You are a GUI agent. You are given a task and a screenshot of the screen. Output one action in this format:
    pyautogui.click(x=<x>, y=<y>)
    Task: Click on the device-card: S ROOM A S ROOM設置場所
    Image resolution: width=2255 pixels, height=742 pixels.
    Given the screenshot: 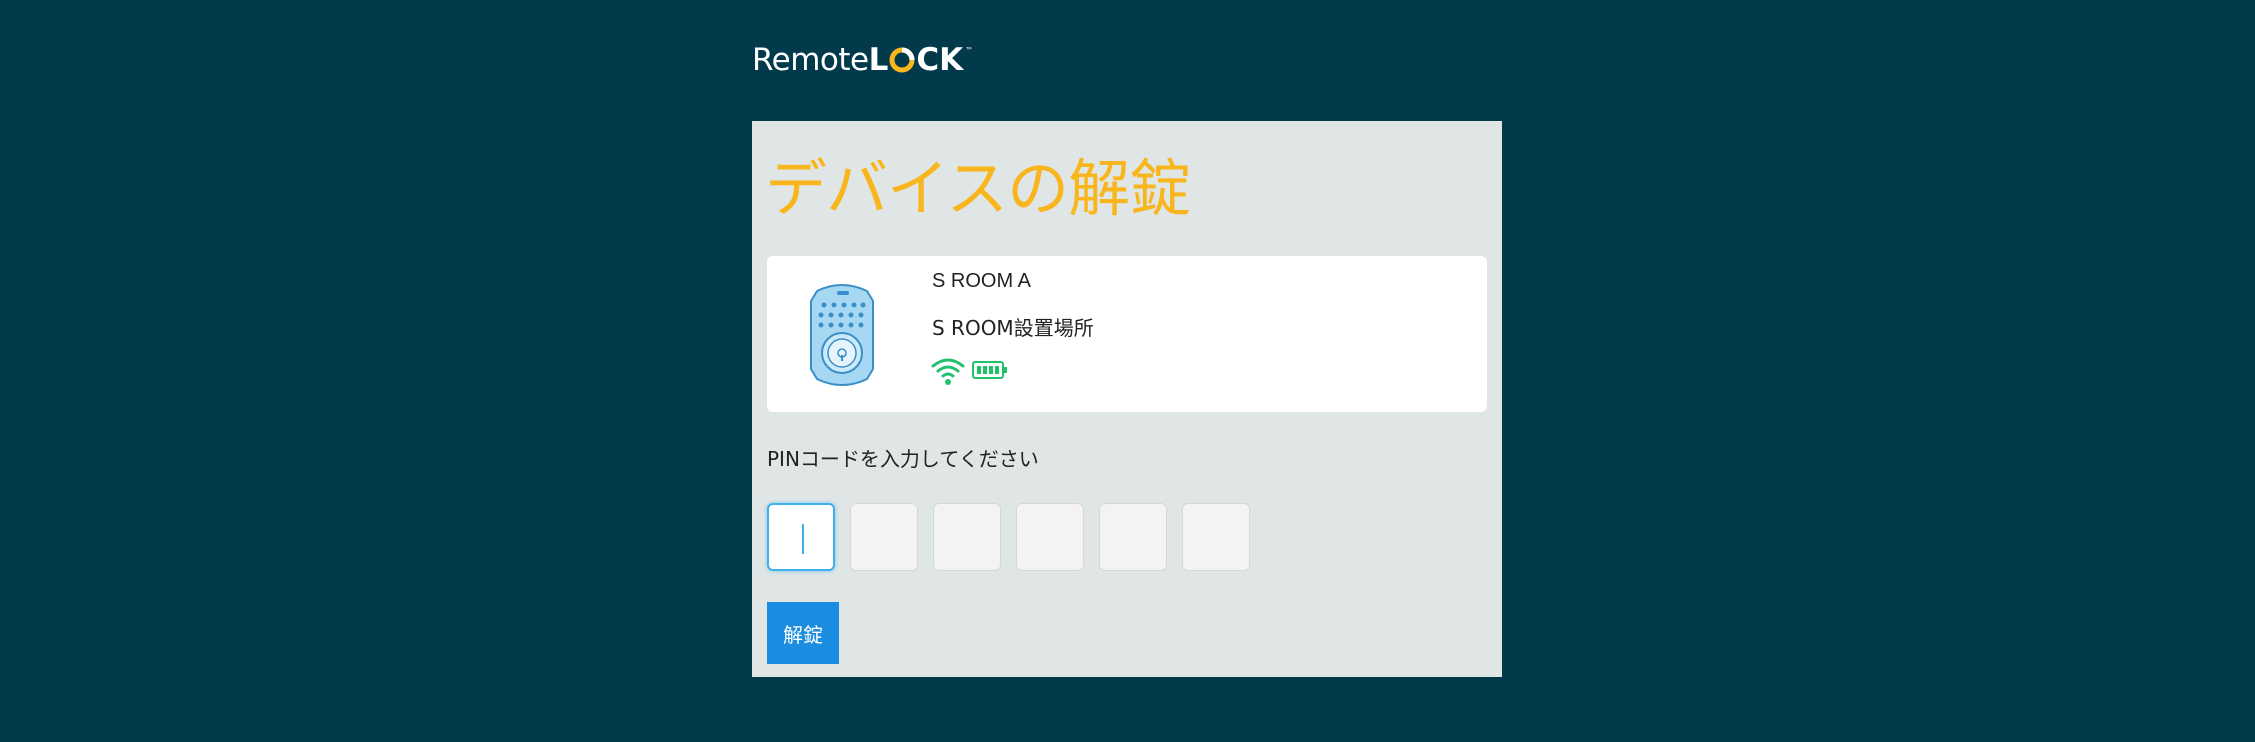 What is the action you would take?
    pyautogui.click(x=1127, y=334)
    